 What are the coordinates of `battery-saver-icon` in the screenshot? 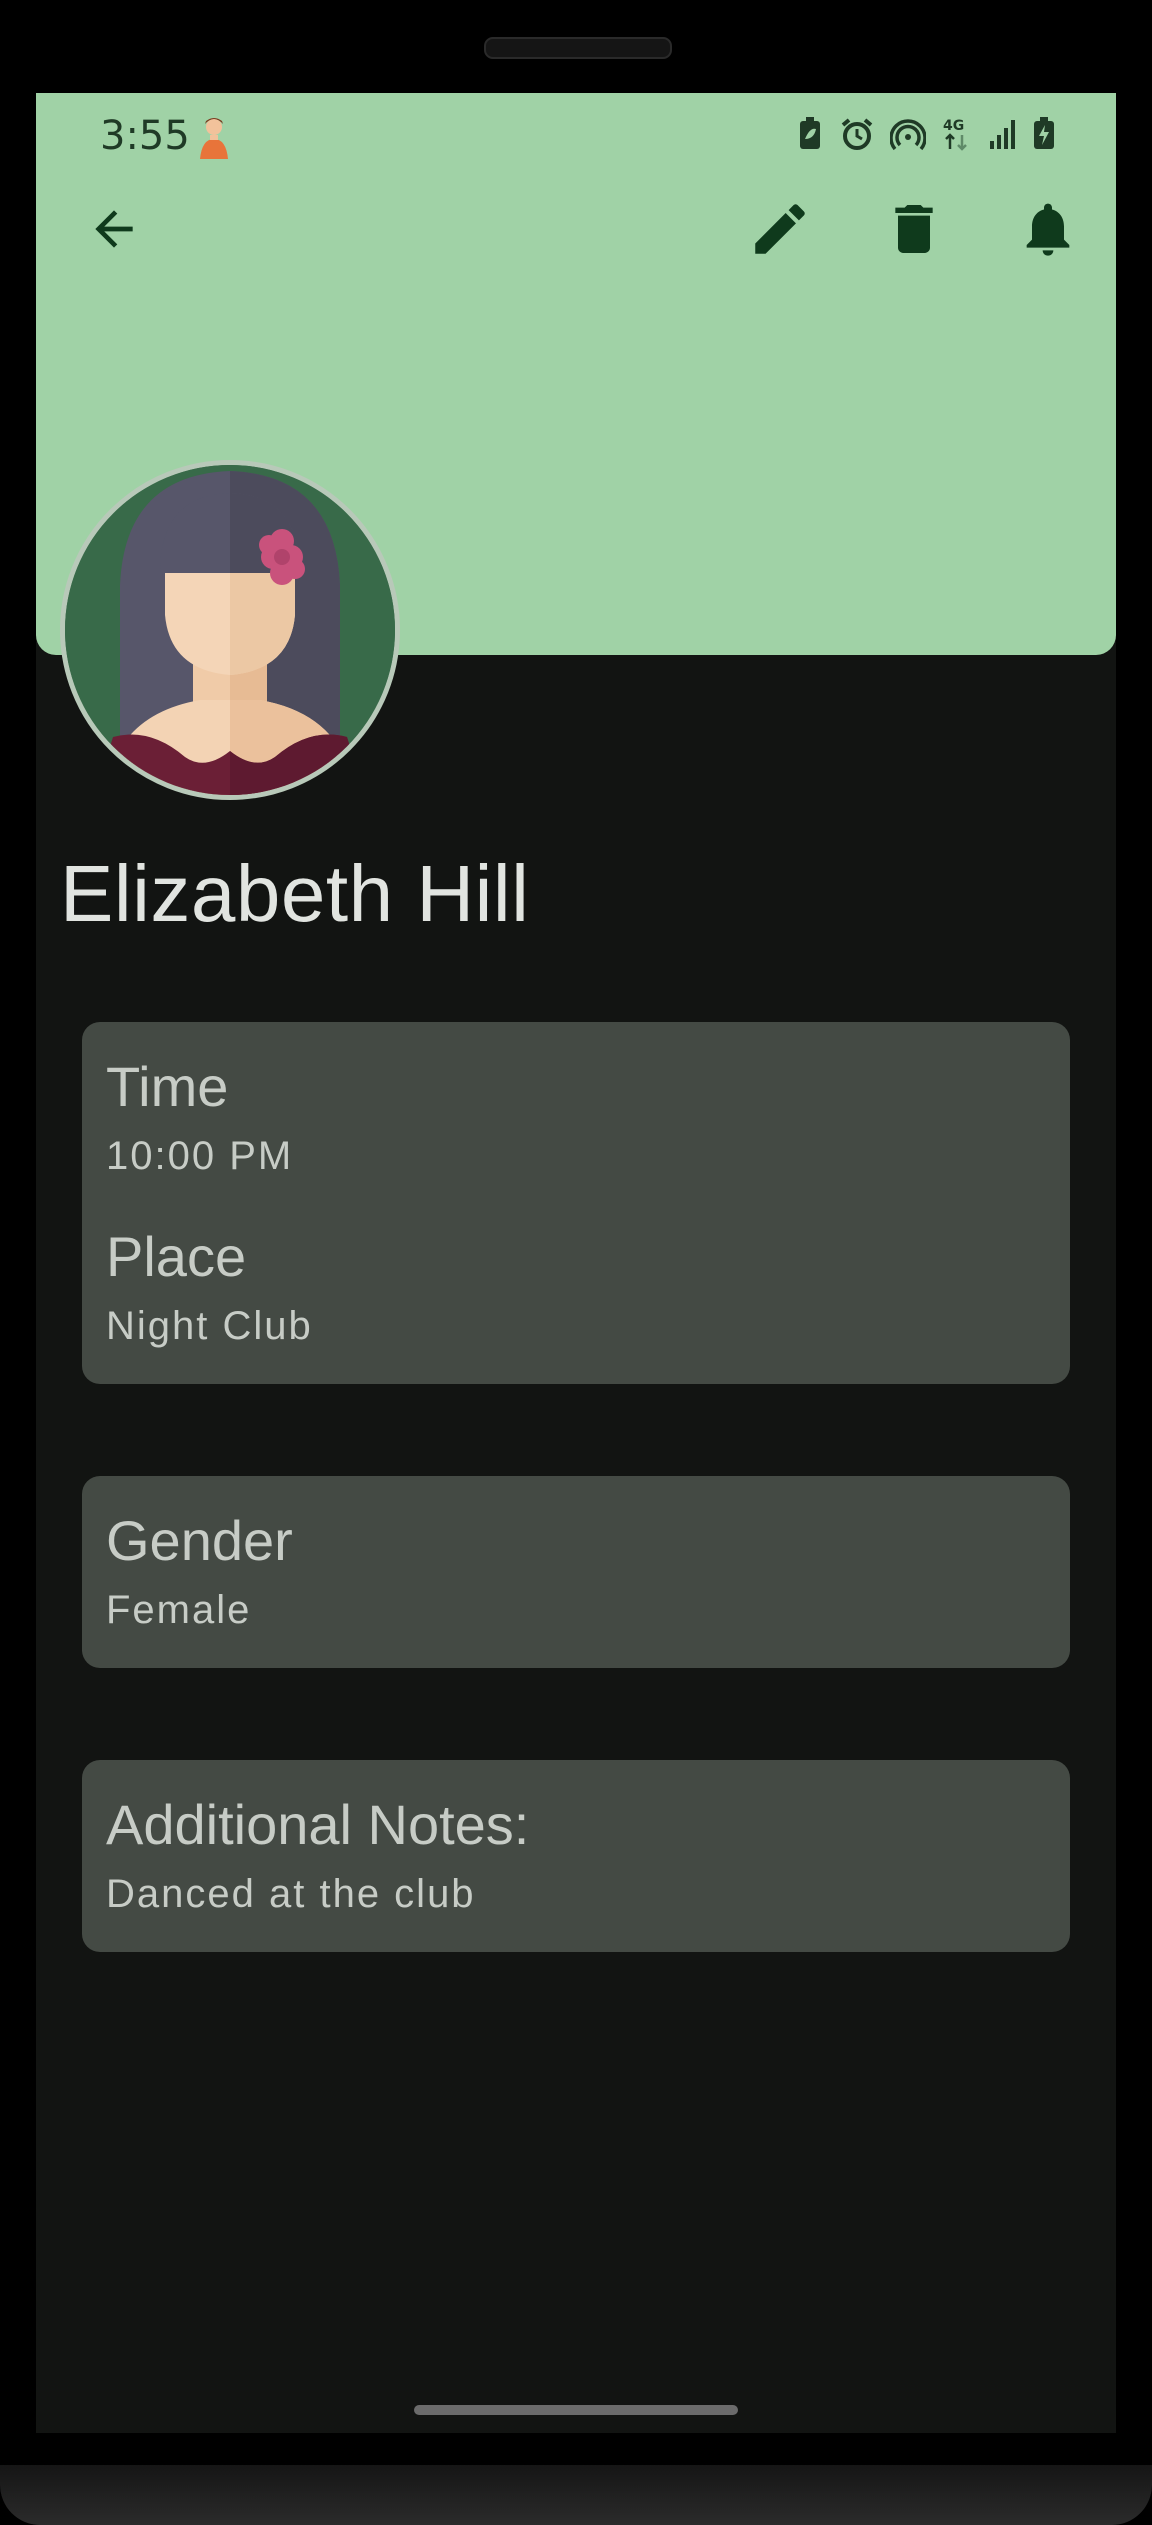 It's located at (810, 133).